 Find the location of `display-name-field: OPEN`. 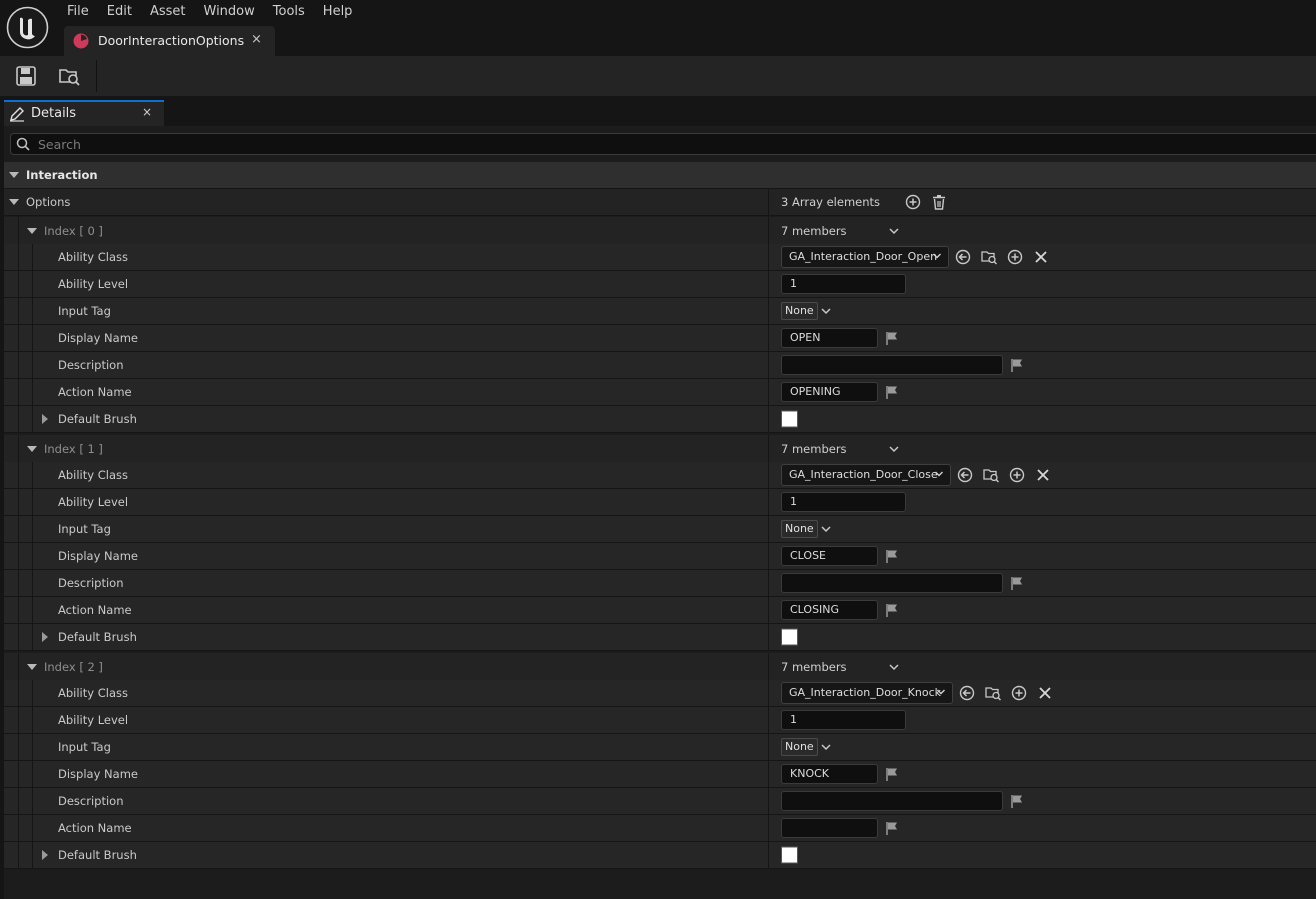

display-name-field: OPEN is located at coordinates (829, 338).